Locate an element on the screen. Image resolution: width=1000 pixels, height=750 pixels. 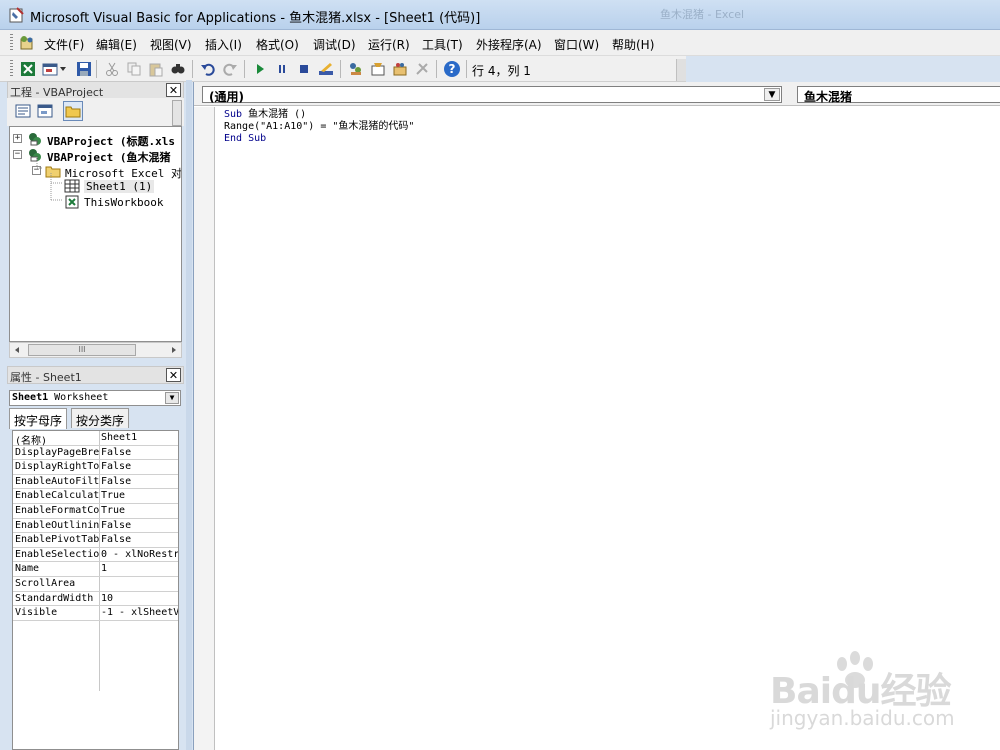
menu-debug: 调试(D) is located at coordinates (334, 44).